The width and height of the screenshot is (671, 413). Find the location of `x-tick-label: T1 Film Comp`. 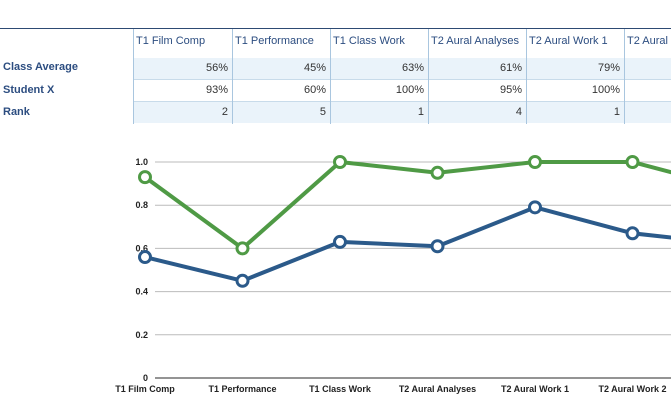

x-tick-label: T1 Film Comp is located at coordinates (145, 389).